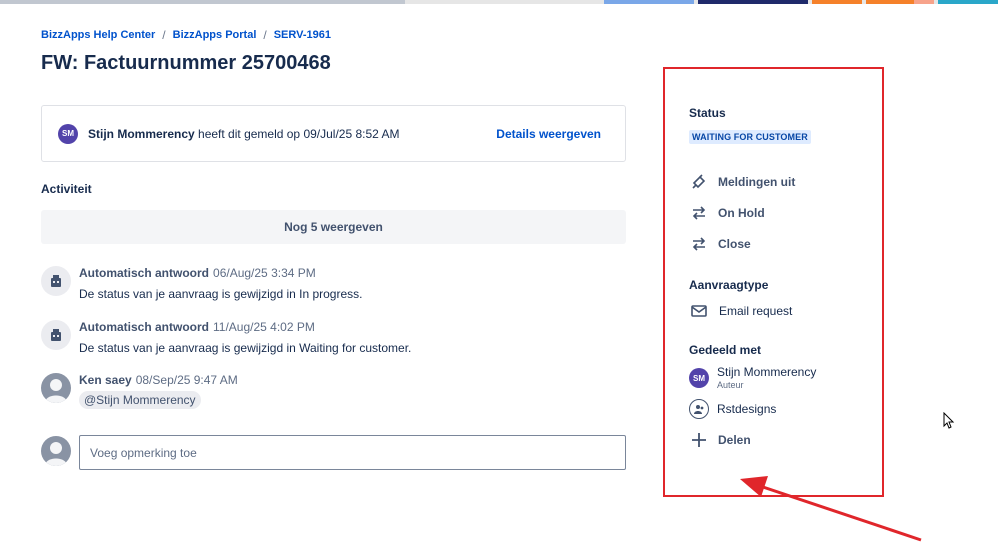  I want to click on top-progress-bar, so click(499, 2).